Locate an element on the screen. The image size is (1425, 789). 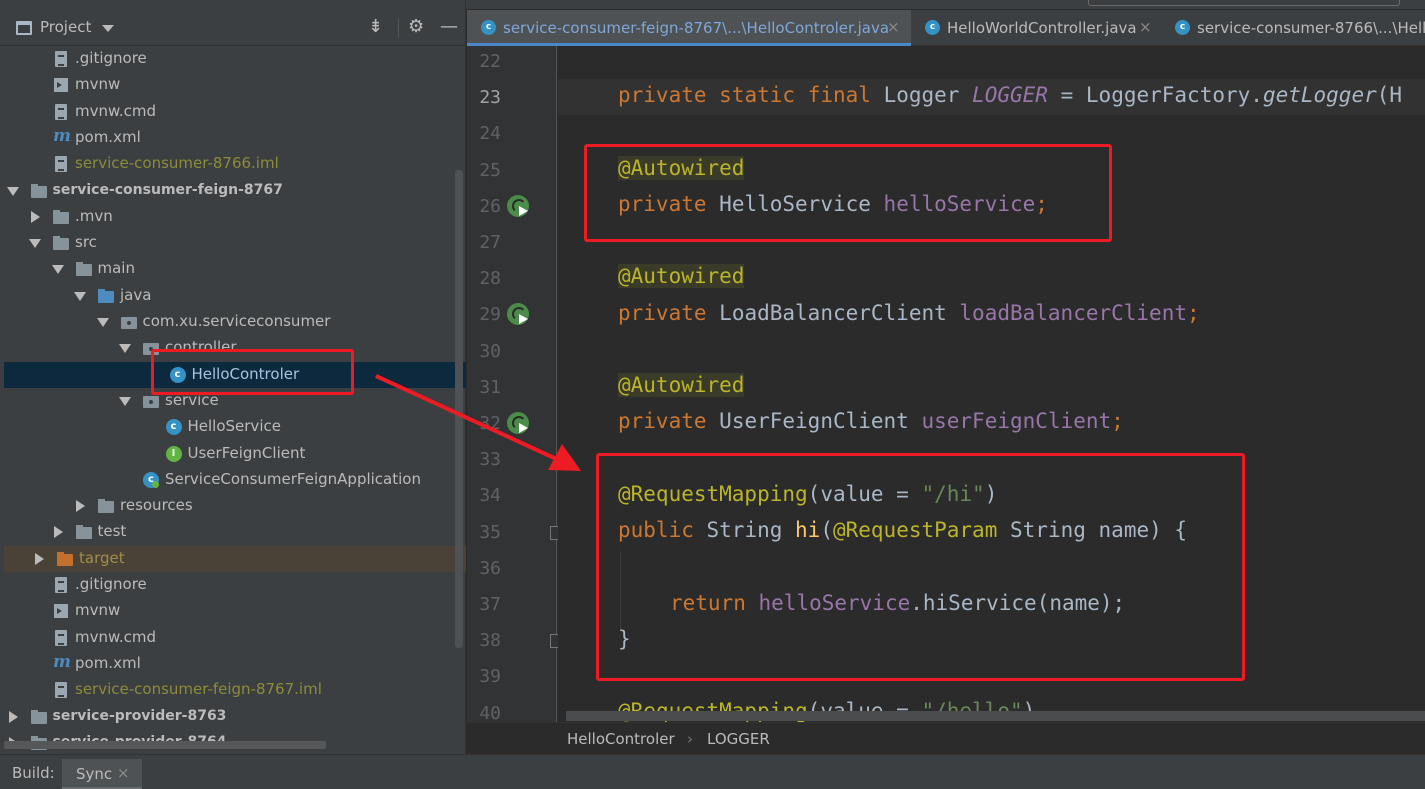
annotation-box-request-mapping is located at coordinates (920, 567).